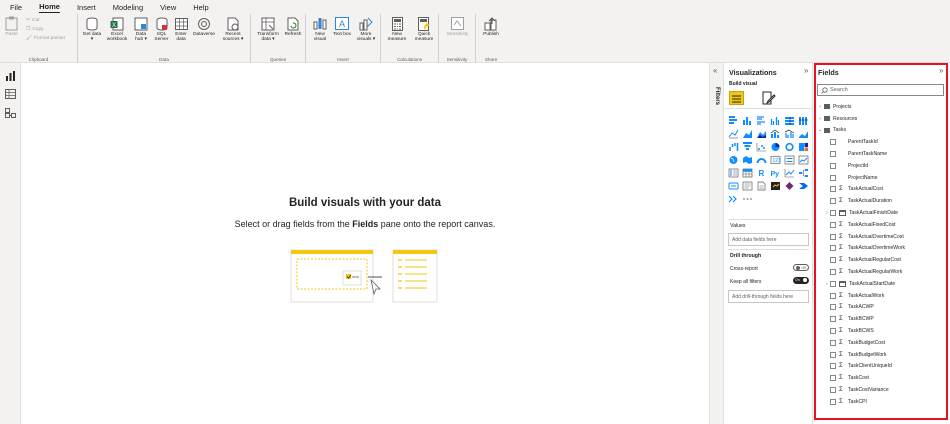 The height and width of the screenshot is (424, 950). Describe the element at coordinates (775, 134) in the screenshot. I see `line-and-stacked-column-icon` at that location.